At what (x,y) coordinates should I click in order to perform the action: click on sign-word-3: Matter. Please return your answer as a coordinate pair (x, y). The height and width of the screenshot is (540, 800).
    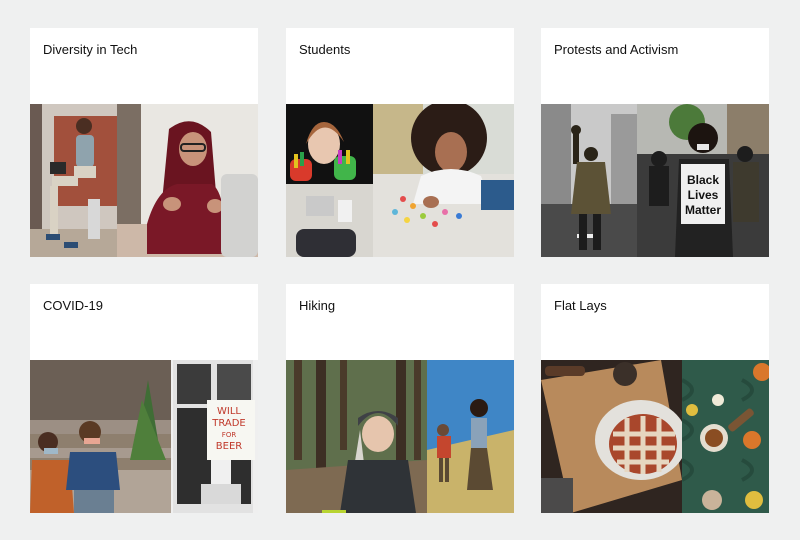
    Looking at the image, I should click on (703, 210).